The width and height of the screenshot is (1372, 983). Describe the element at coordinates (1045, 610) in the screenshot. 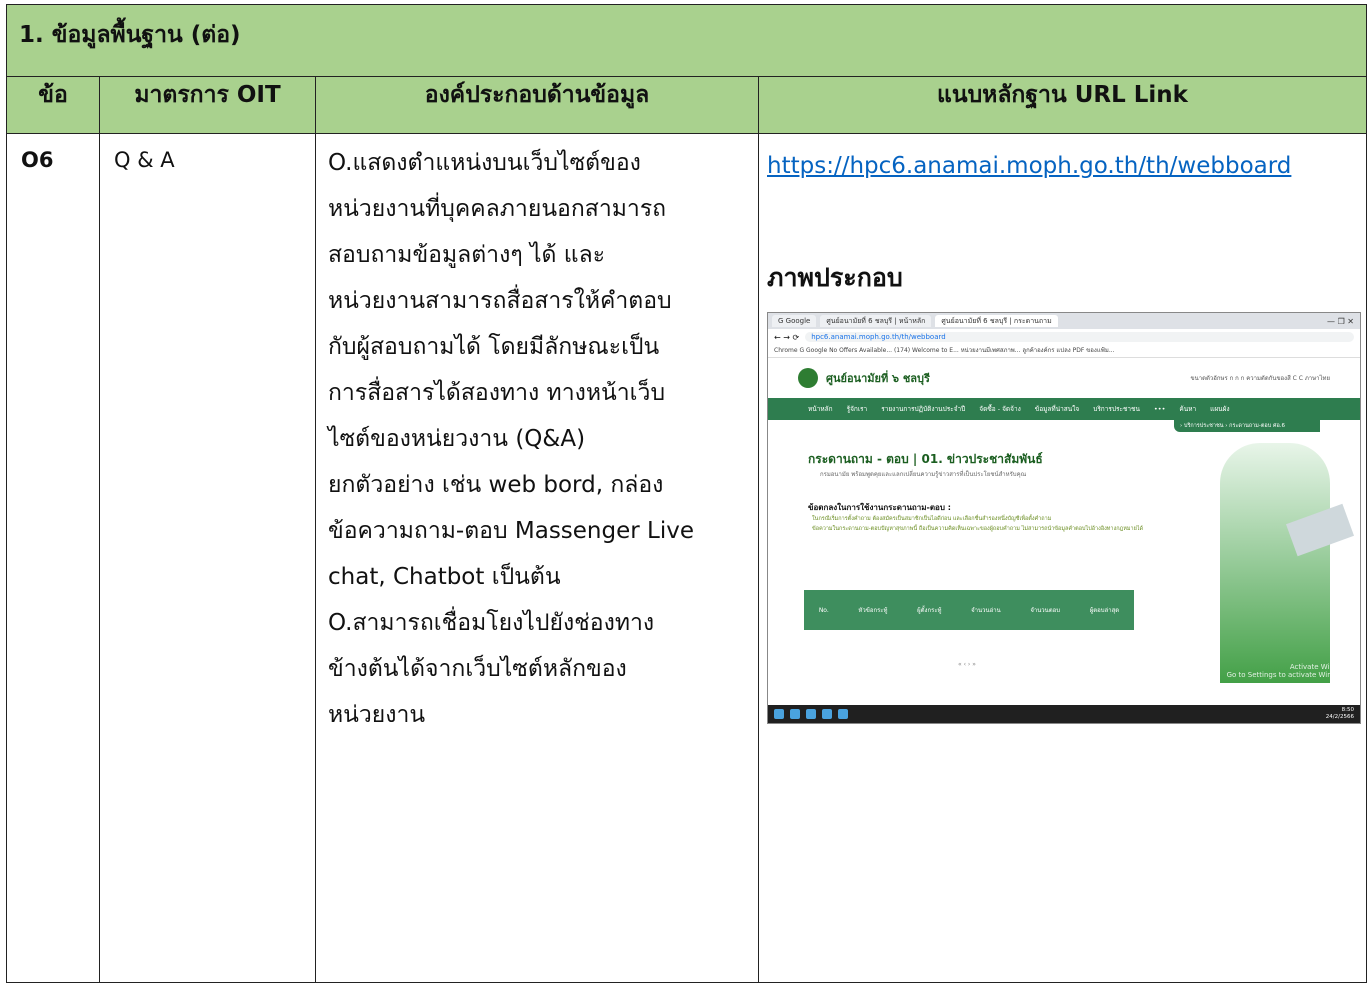

I see `grid-col: จำนวนตอบ` at that location.